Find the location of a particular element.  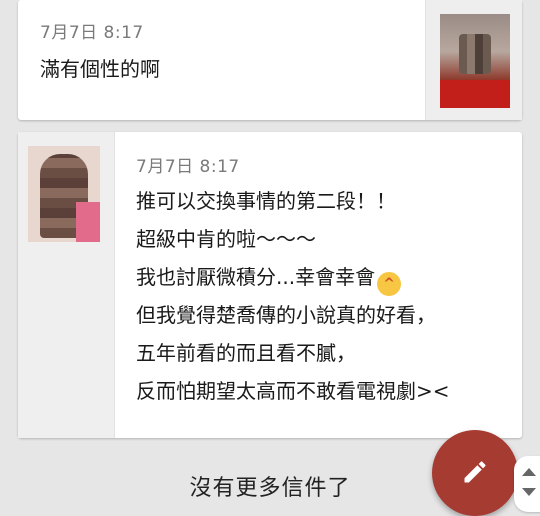

message-line: 但我覺得楚喬傳的小說真的好看， is located at coordinates (286, 315).